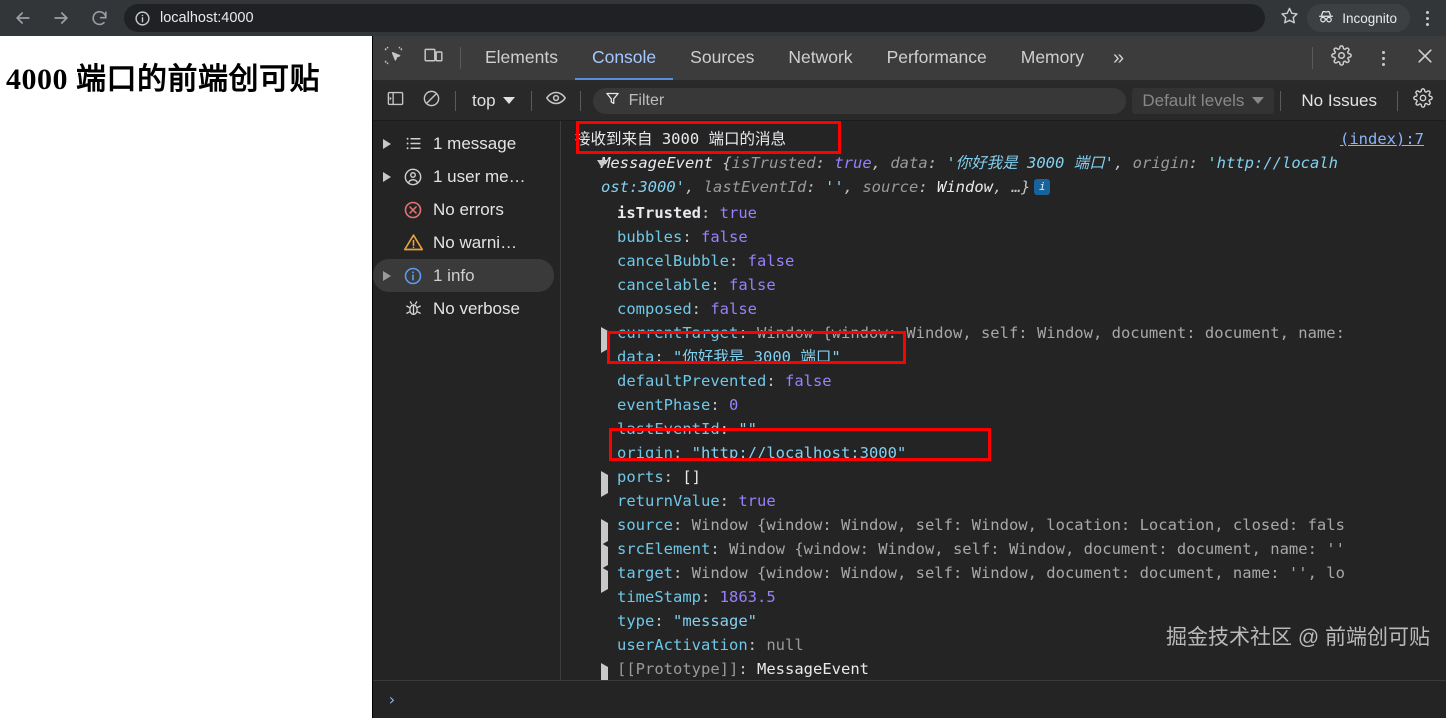  What do you see at coordinates (463, 275) in the screenshot?
I see `sidebar-item-info: 1 info` at bounding box center [463, 275].